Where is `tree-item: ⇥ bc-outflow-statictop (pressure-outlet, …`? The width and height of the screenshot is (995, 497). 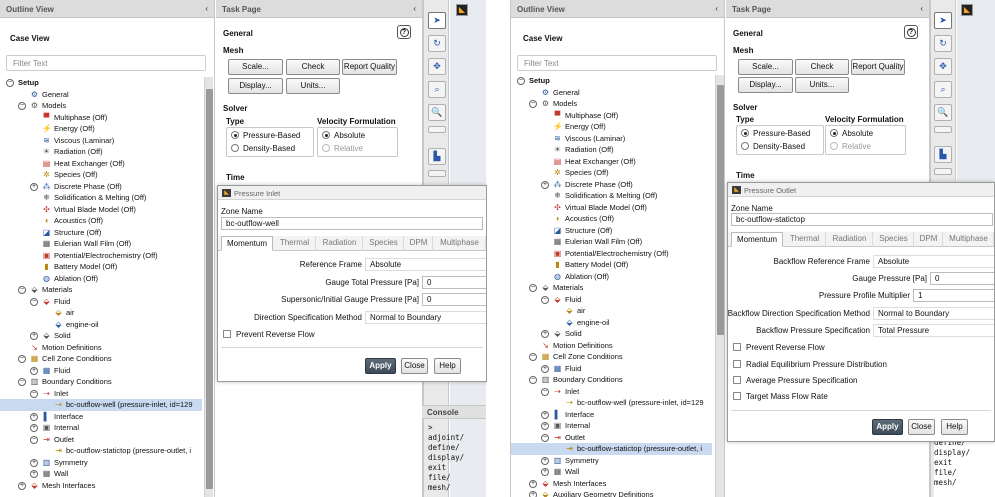
tree-item: ⇥ bc-outflow-statictop (pressure-outlet, … is located at coordinates (101, 451).